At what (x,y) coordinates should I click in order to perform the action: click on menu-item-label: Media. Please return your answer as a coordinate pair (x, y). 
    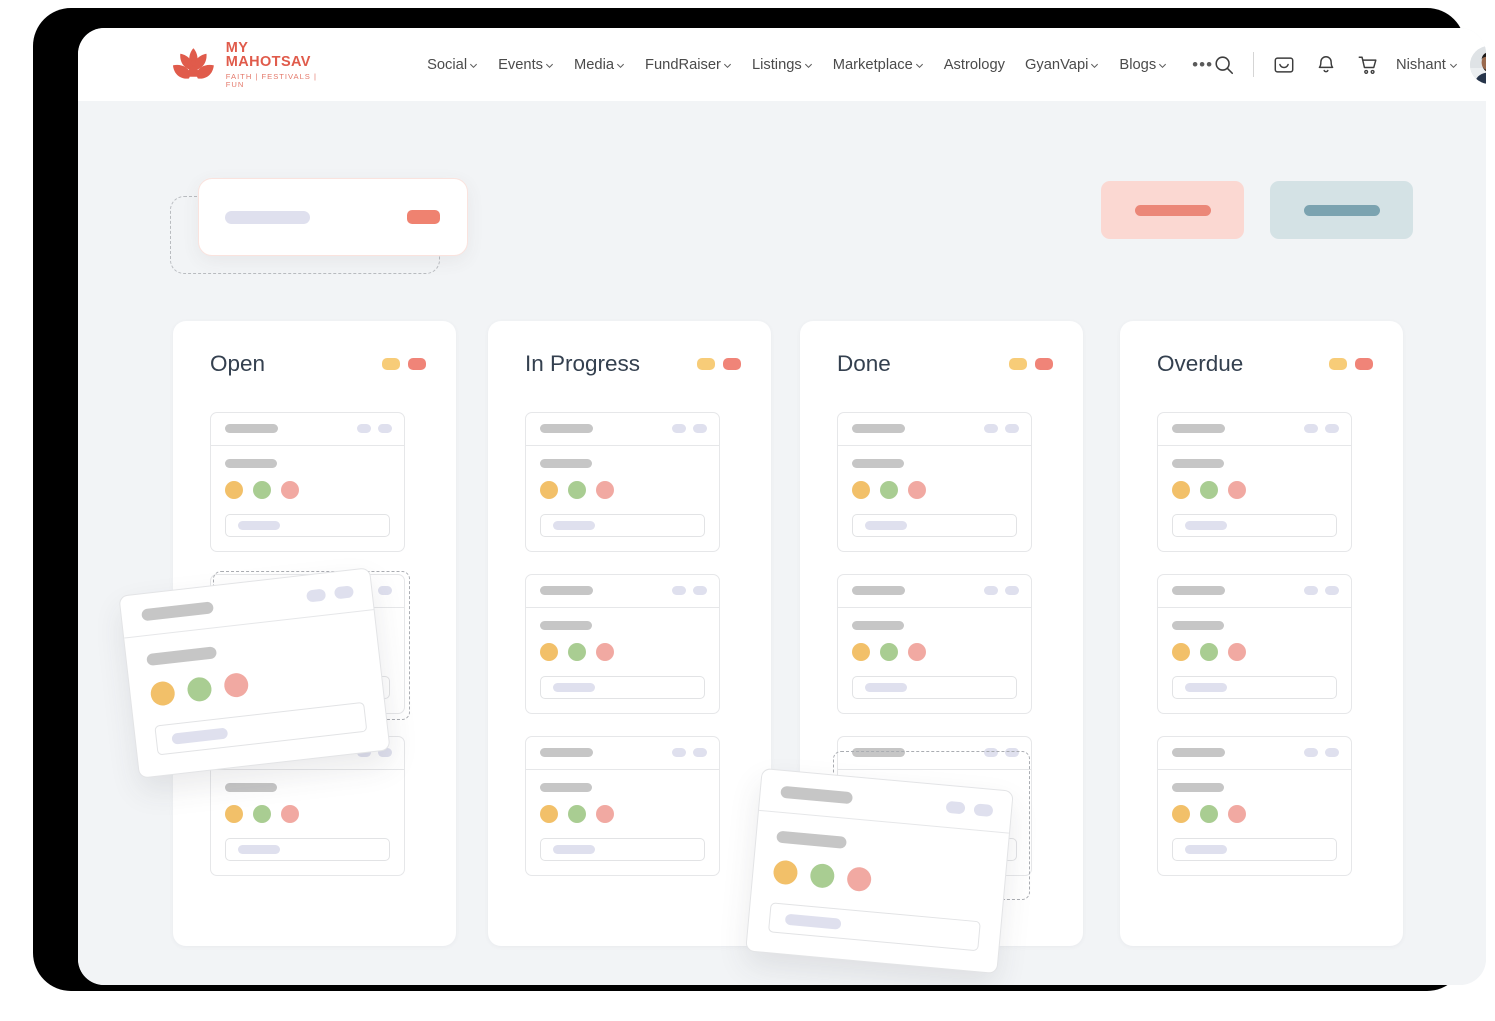
    Looking at the image, I should click on (594, 64).